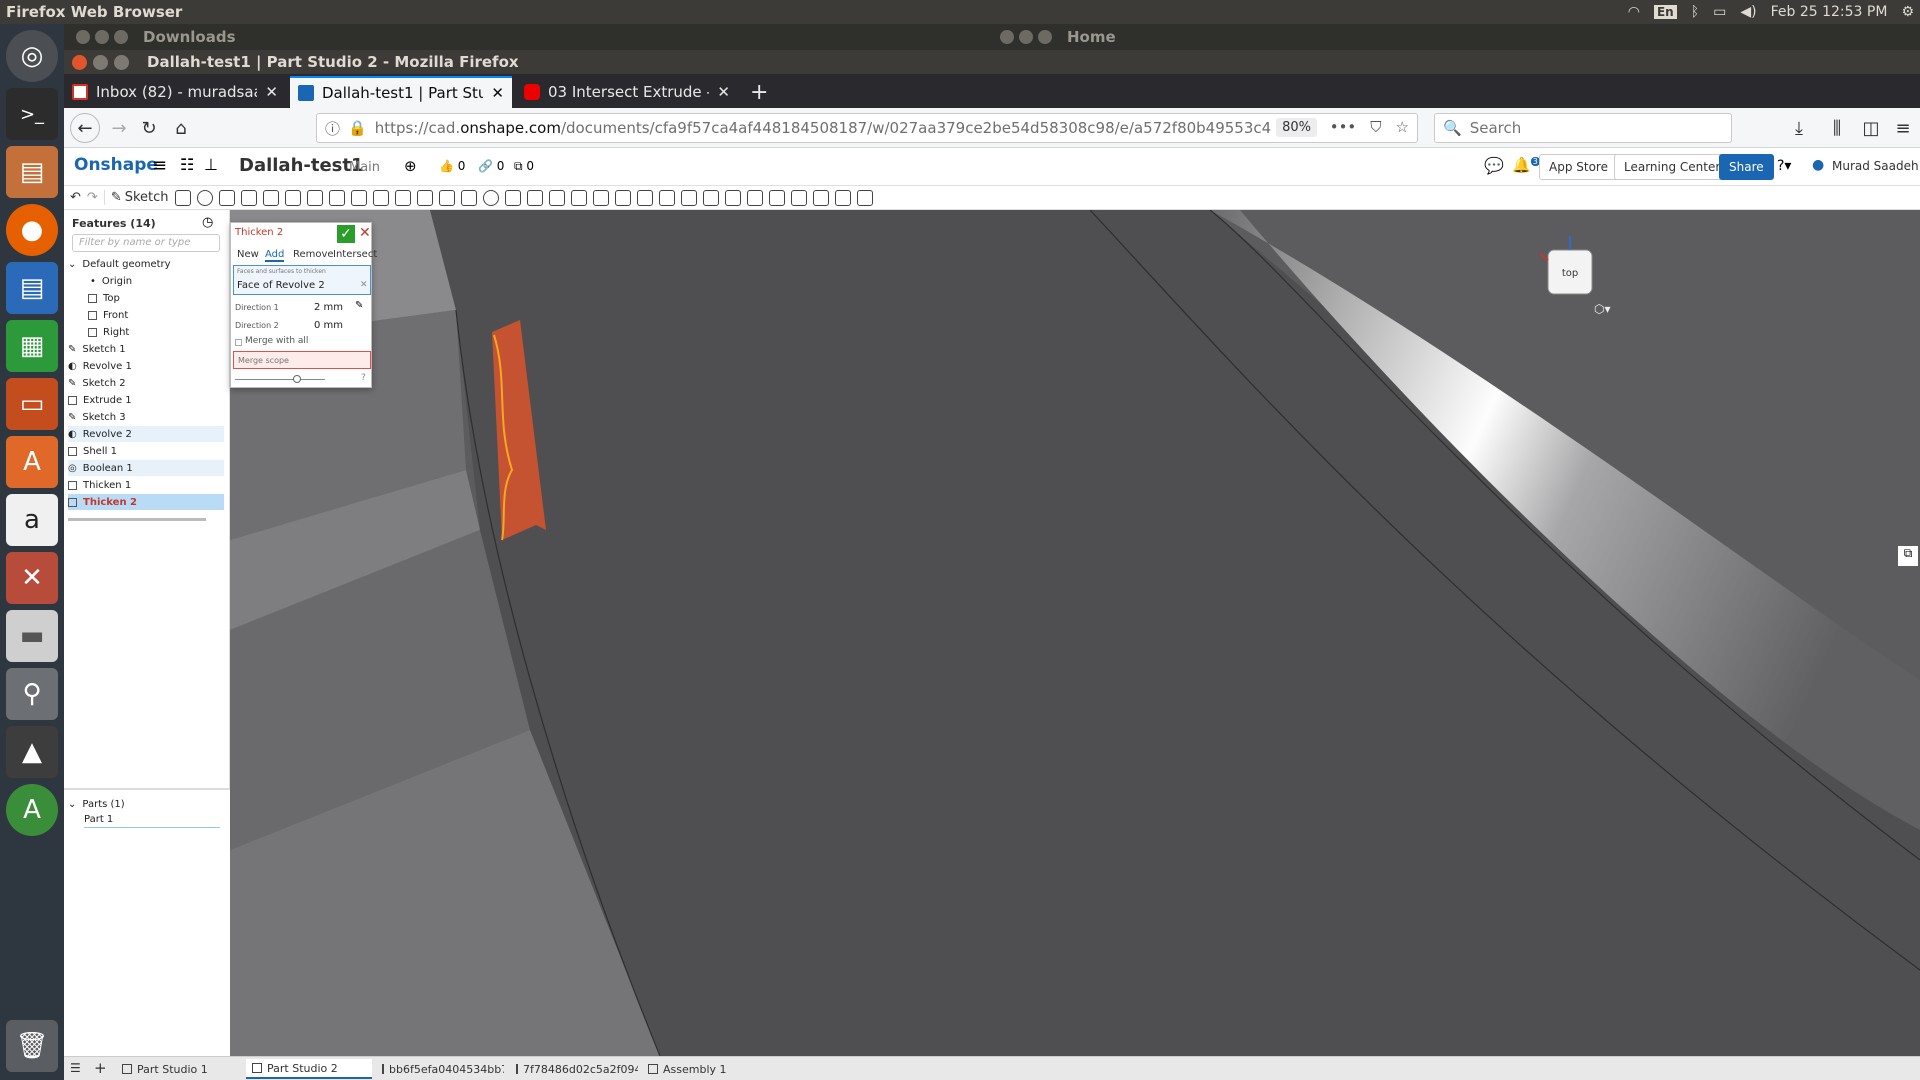 Image resolution: width=1920 pixels, height=1080 pixels. Describe the element at coordinates (204, 197) in the screenshot. I see `revolve-icon` at that location.